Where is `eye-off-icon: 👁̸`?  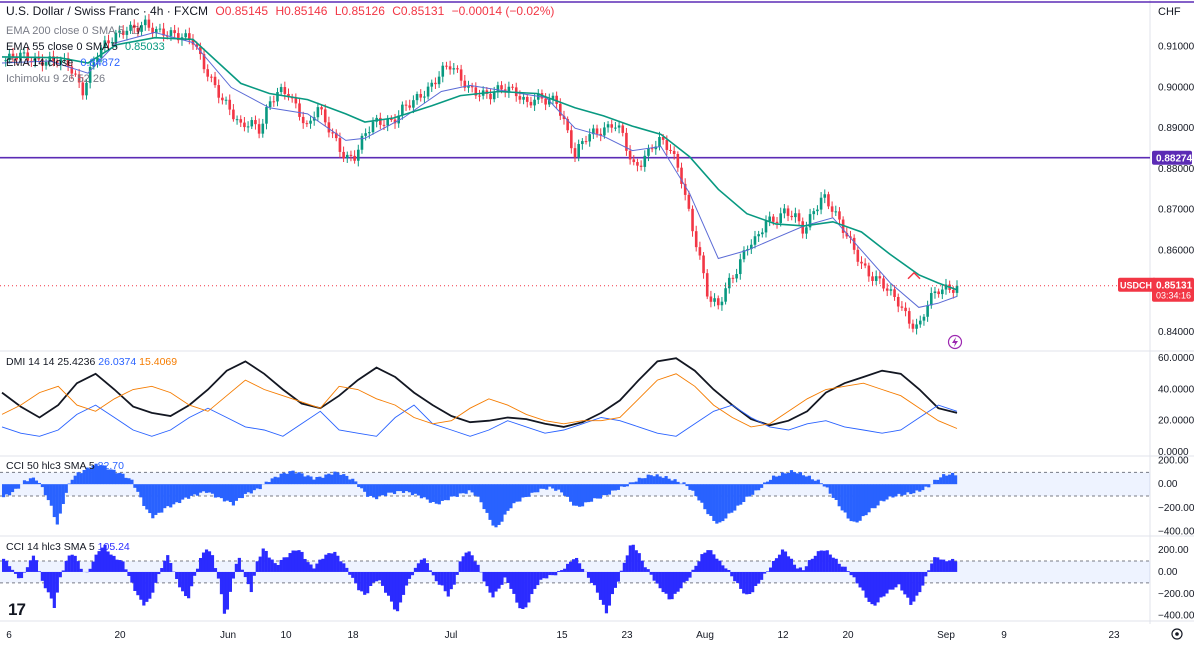 eye-off-icon: 👁̸ is located at coordinates (135, 31).